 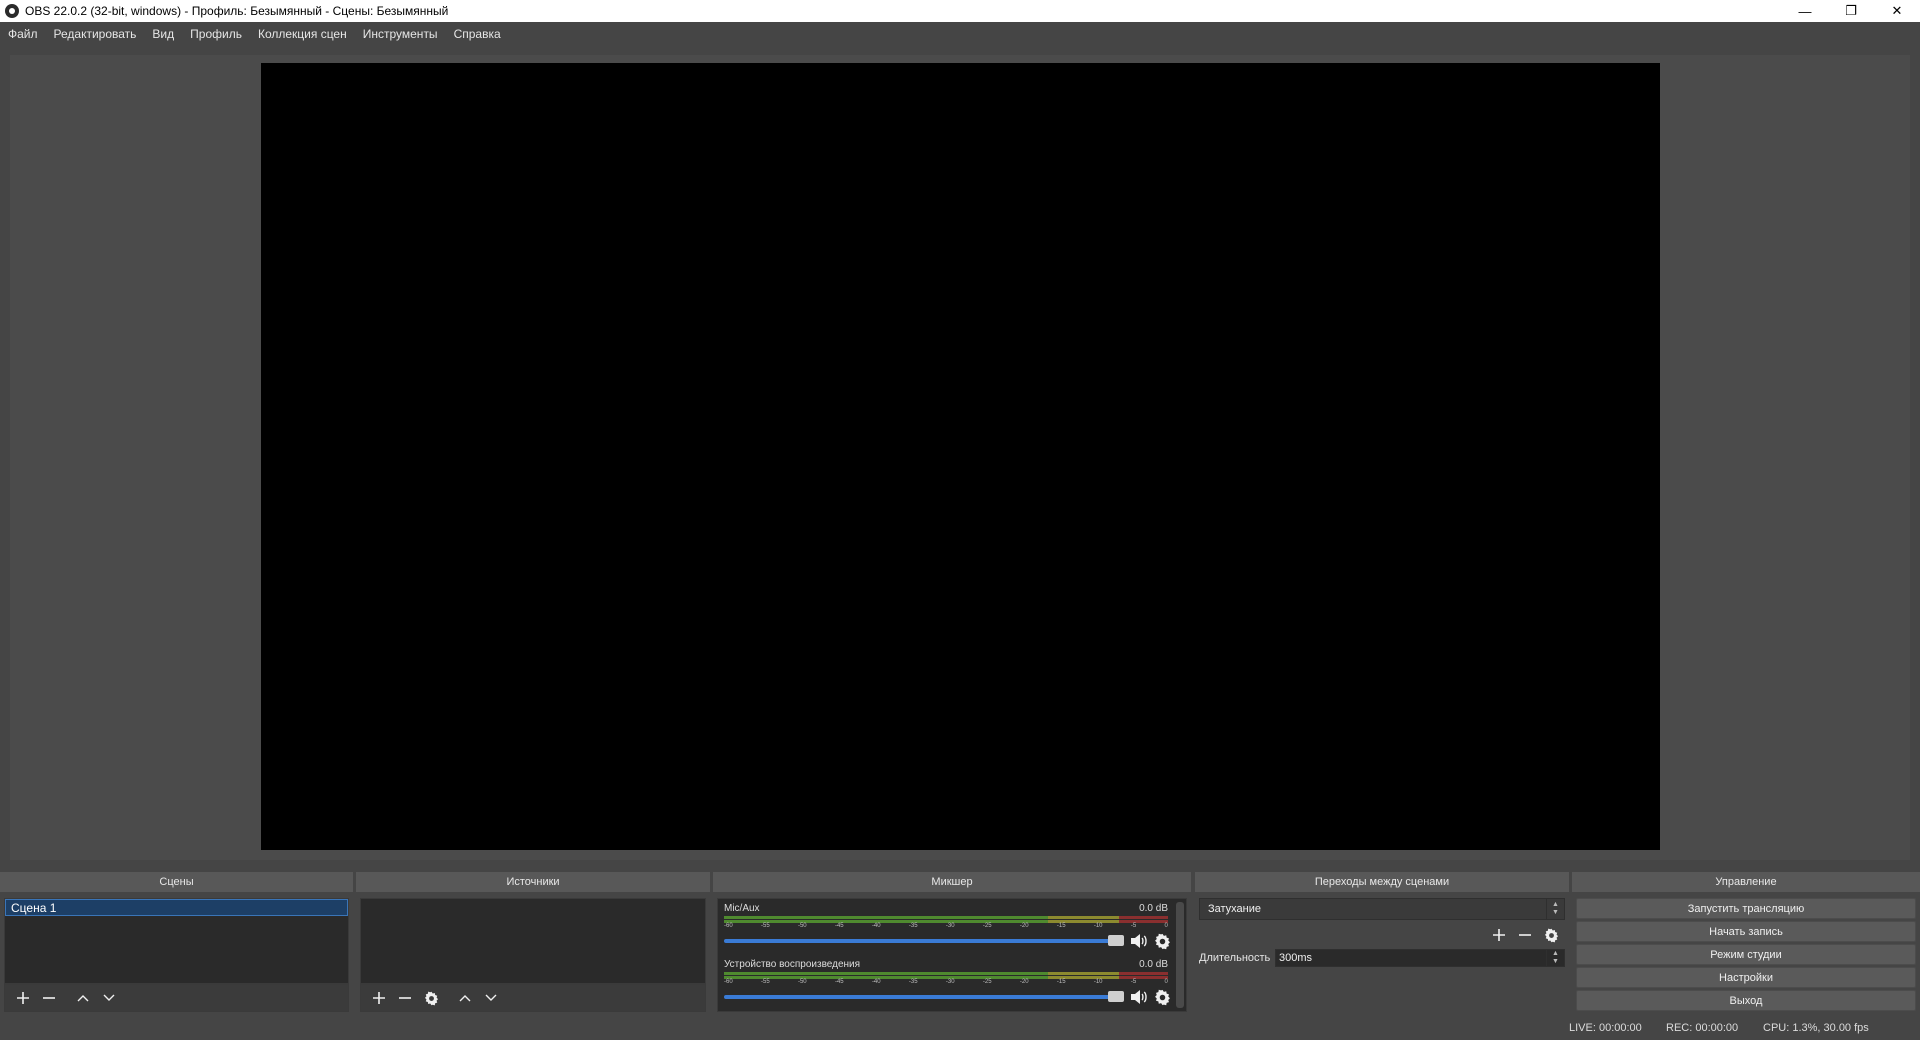 I want to click on move-source-up-button, so click(x=465, y=998).